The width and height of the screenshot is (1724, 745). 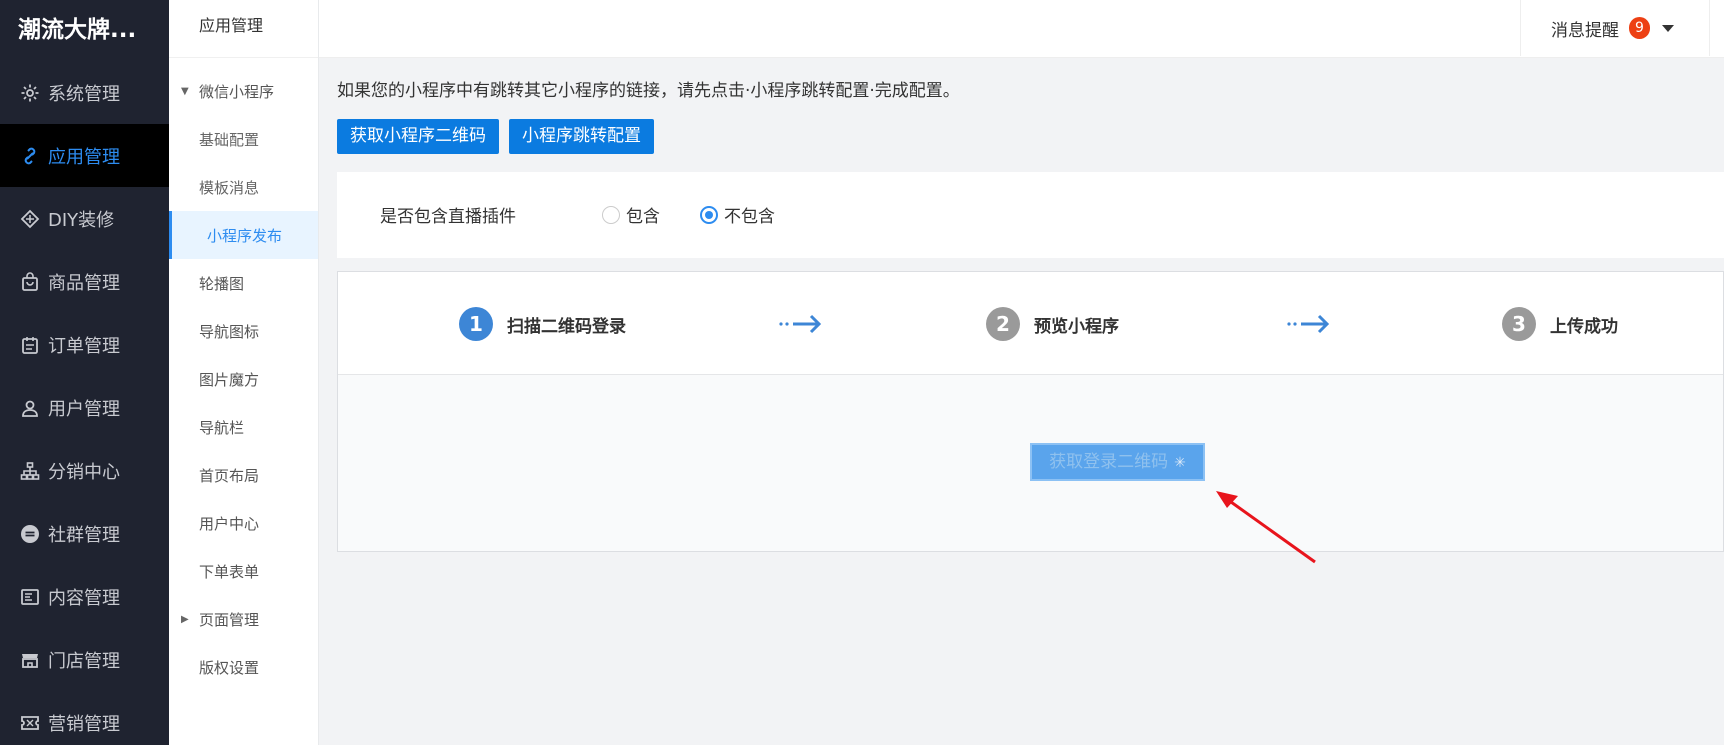 I want to click on subnav-group-page-management: ▶ 页面管理, so click(x=243, y=619).